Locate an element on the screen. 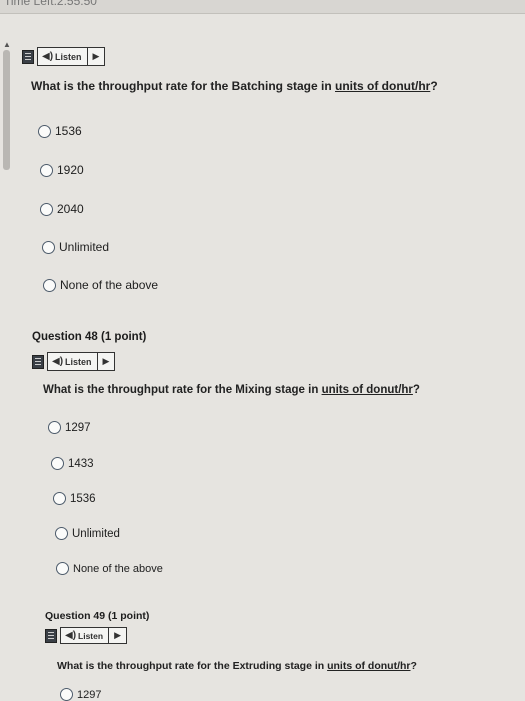  time-left-text: Time Left:2:55:50 is located at coordinates (50, 4).